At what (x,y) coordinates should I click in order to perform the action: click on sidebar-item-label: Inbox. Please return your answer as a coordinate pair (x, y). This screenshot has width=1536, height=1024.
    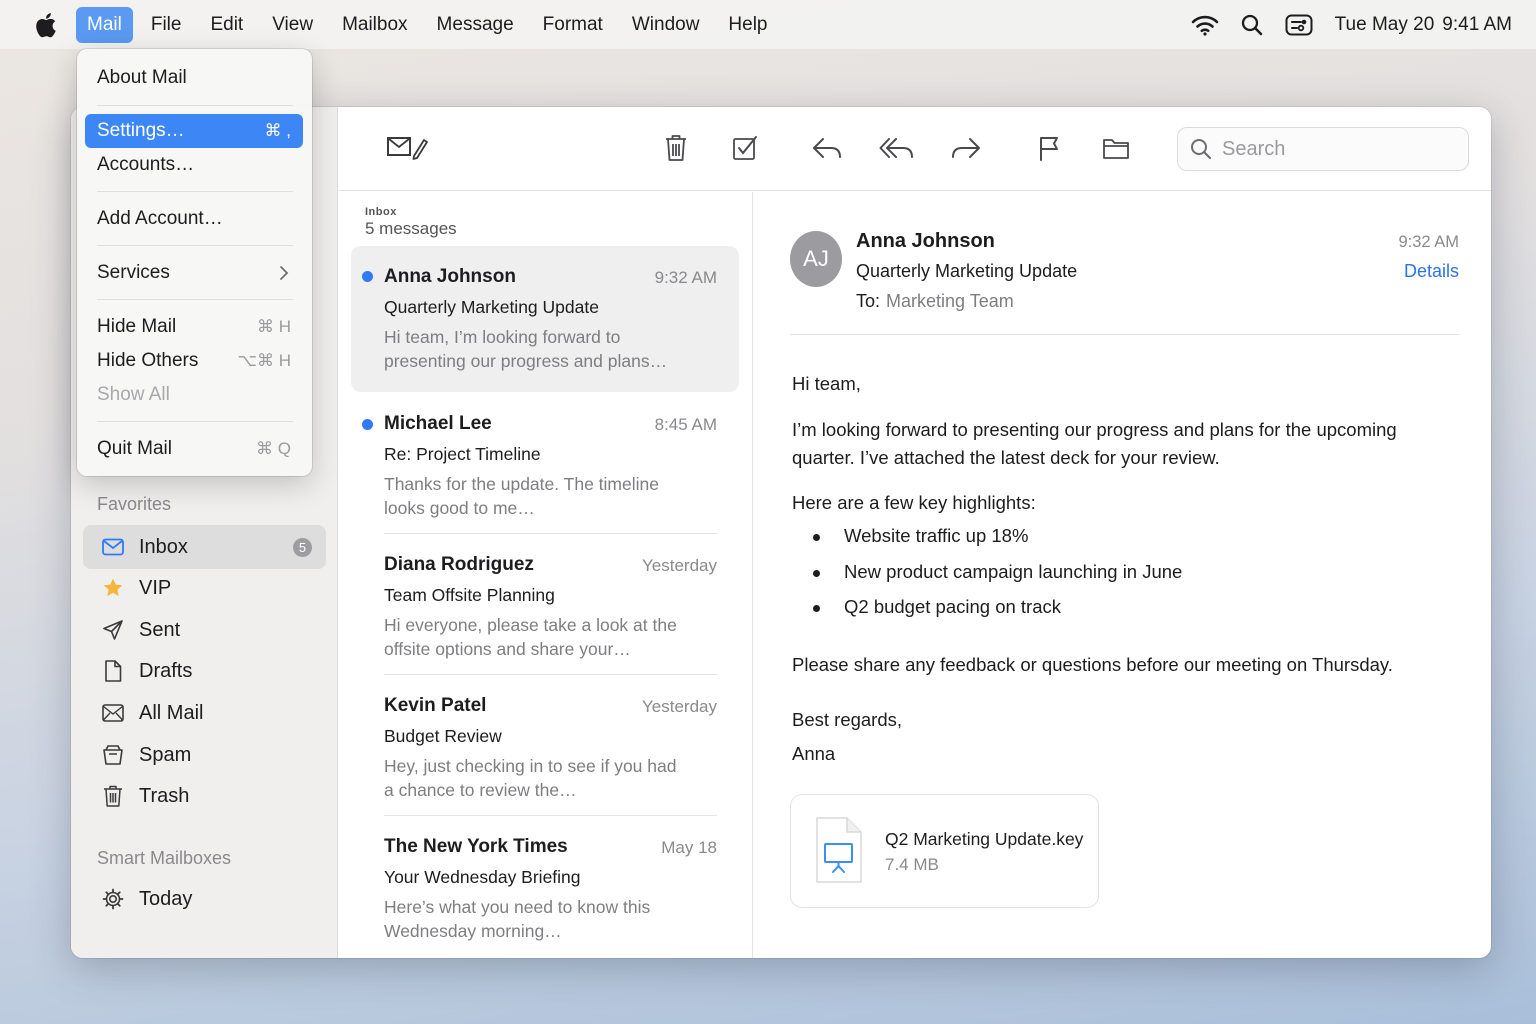
    Looking at the image, I should click on (163, 546).